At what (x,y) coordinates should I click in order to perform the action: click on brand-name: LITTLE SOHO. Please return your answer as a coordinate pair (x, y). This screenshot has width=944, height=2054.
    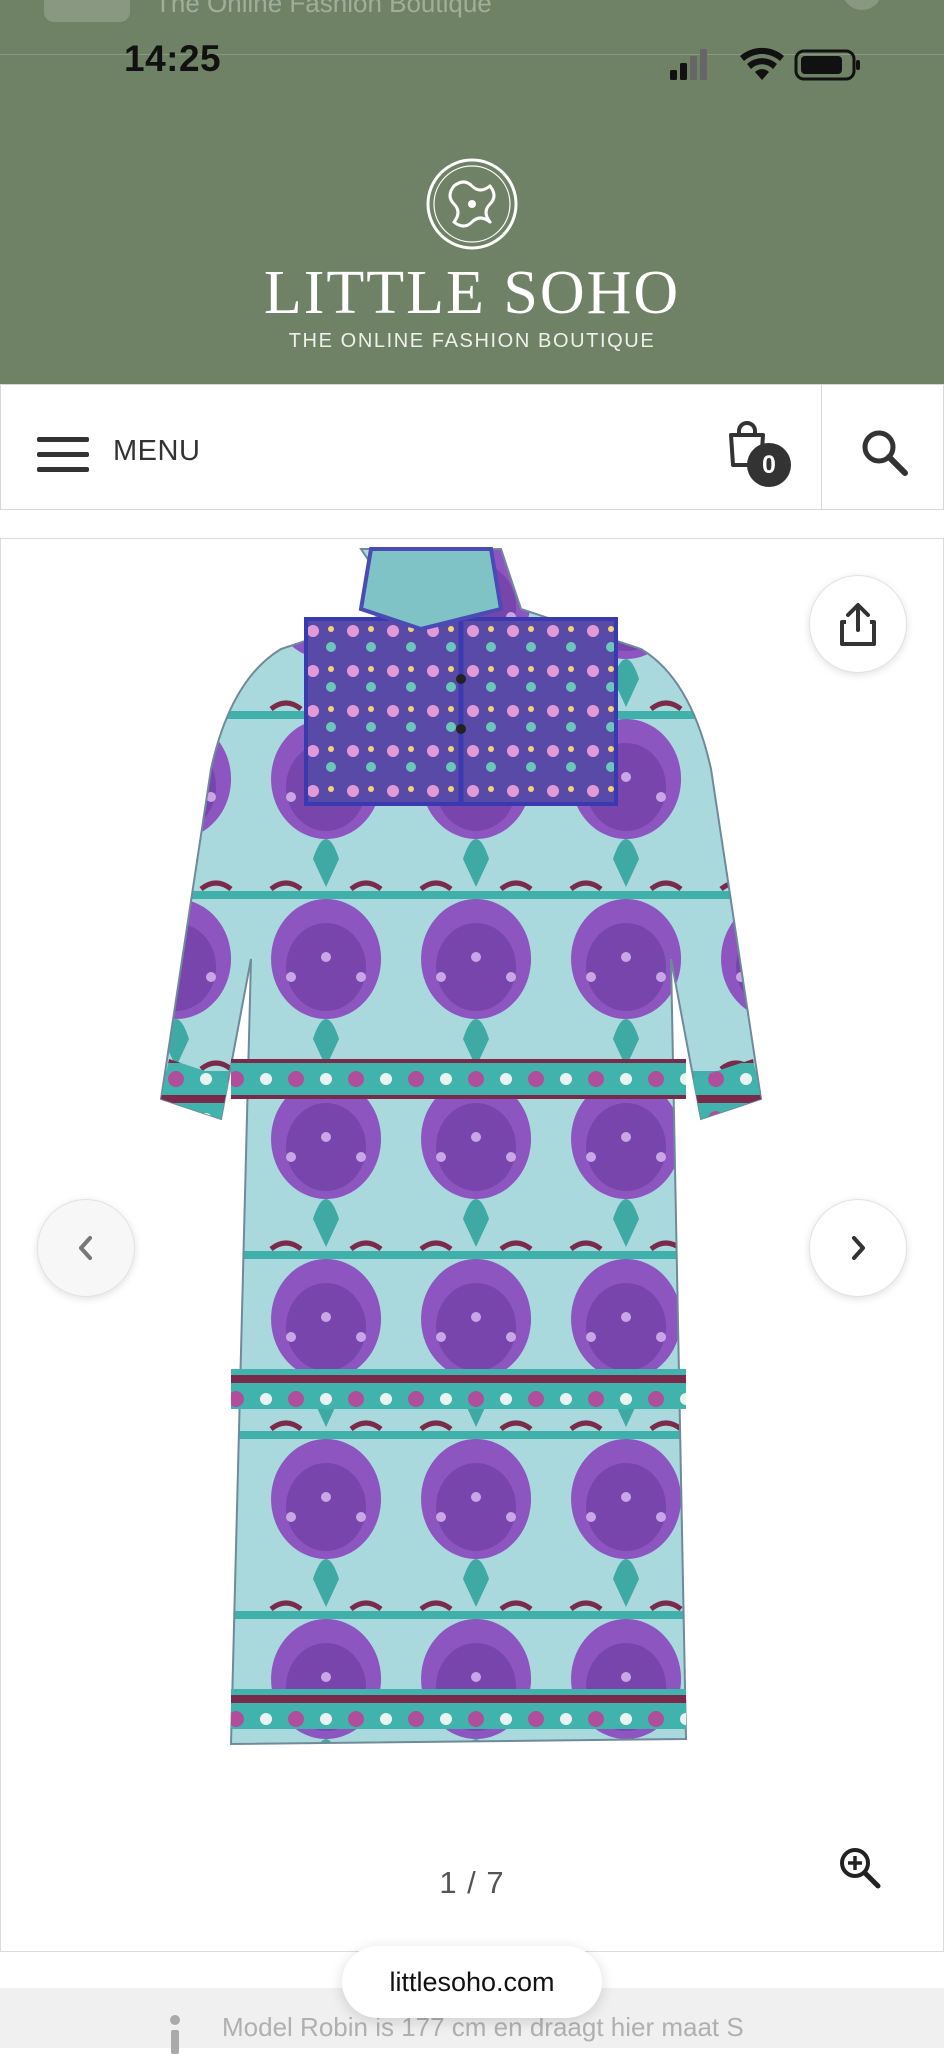
    Looking at the image, I should click on (472, 293).